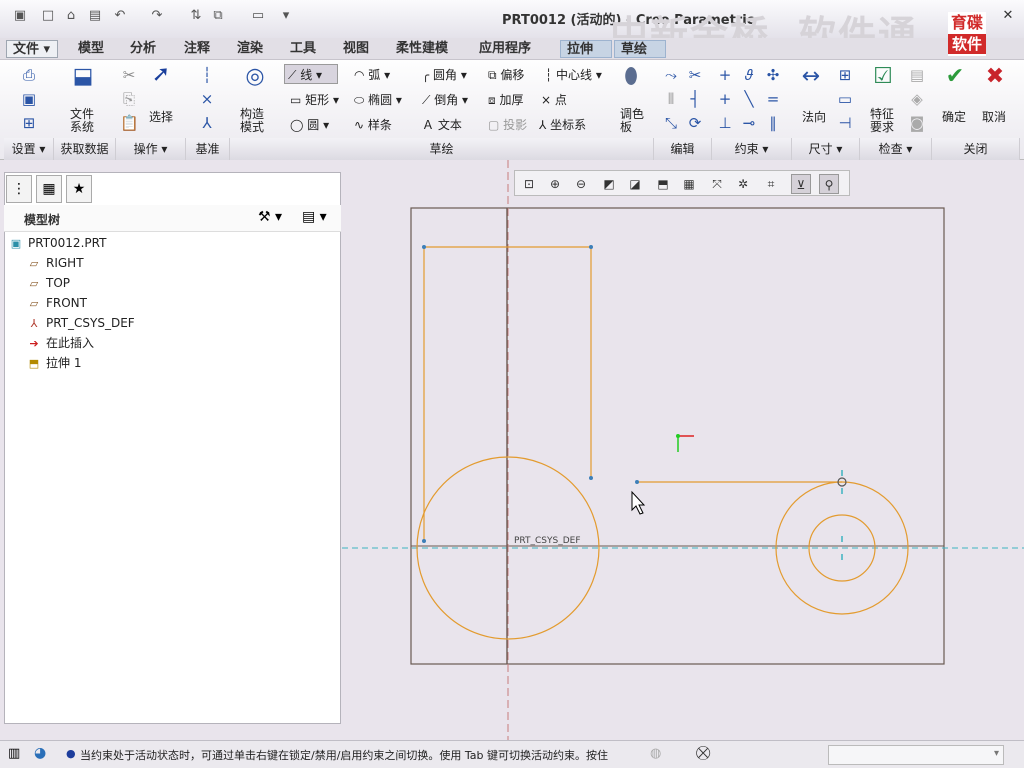 This screenshot has width=1024, height=768. What do you see at coordinates (811, 77) in the screenshot?
I see `normal-dimension-icon: ↔` at bounding box center [811, 77].